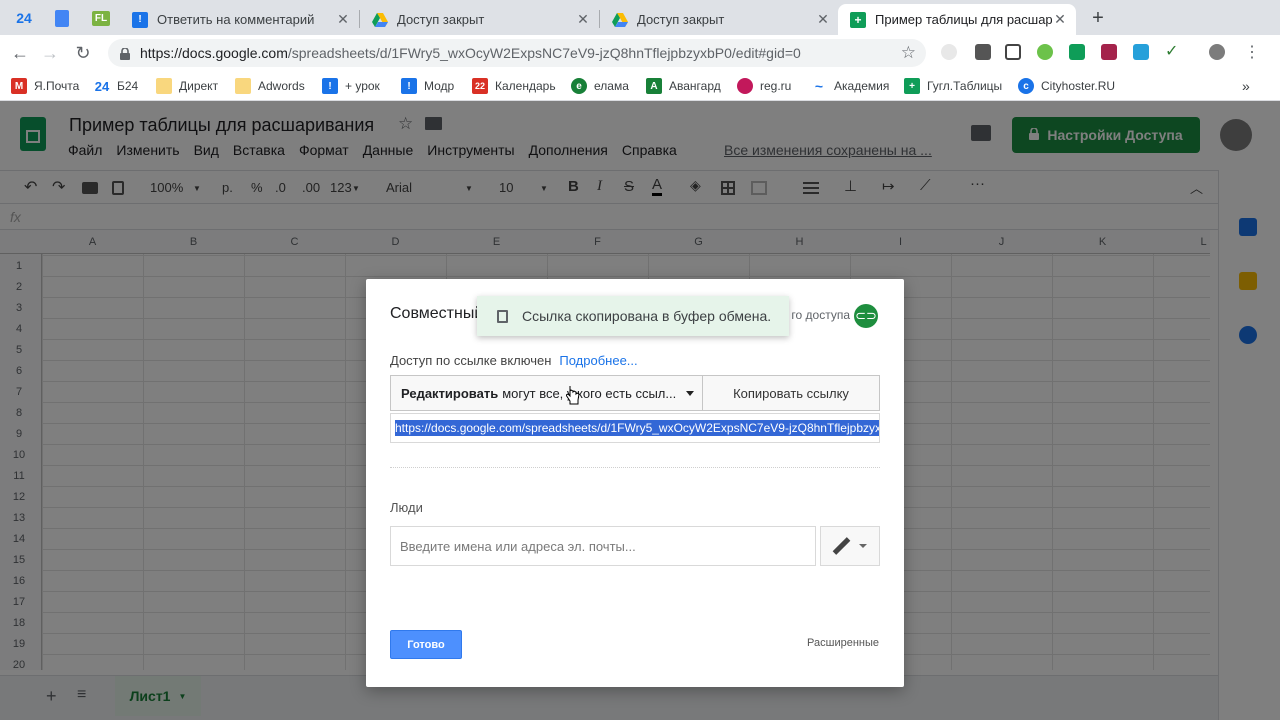  What do you see at coordinates (1066, 86) in the screenshot?
I see `bookmark-item: c Cityhoster.RU` at bounding box center [1066, 86].